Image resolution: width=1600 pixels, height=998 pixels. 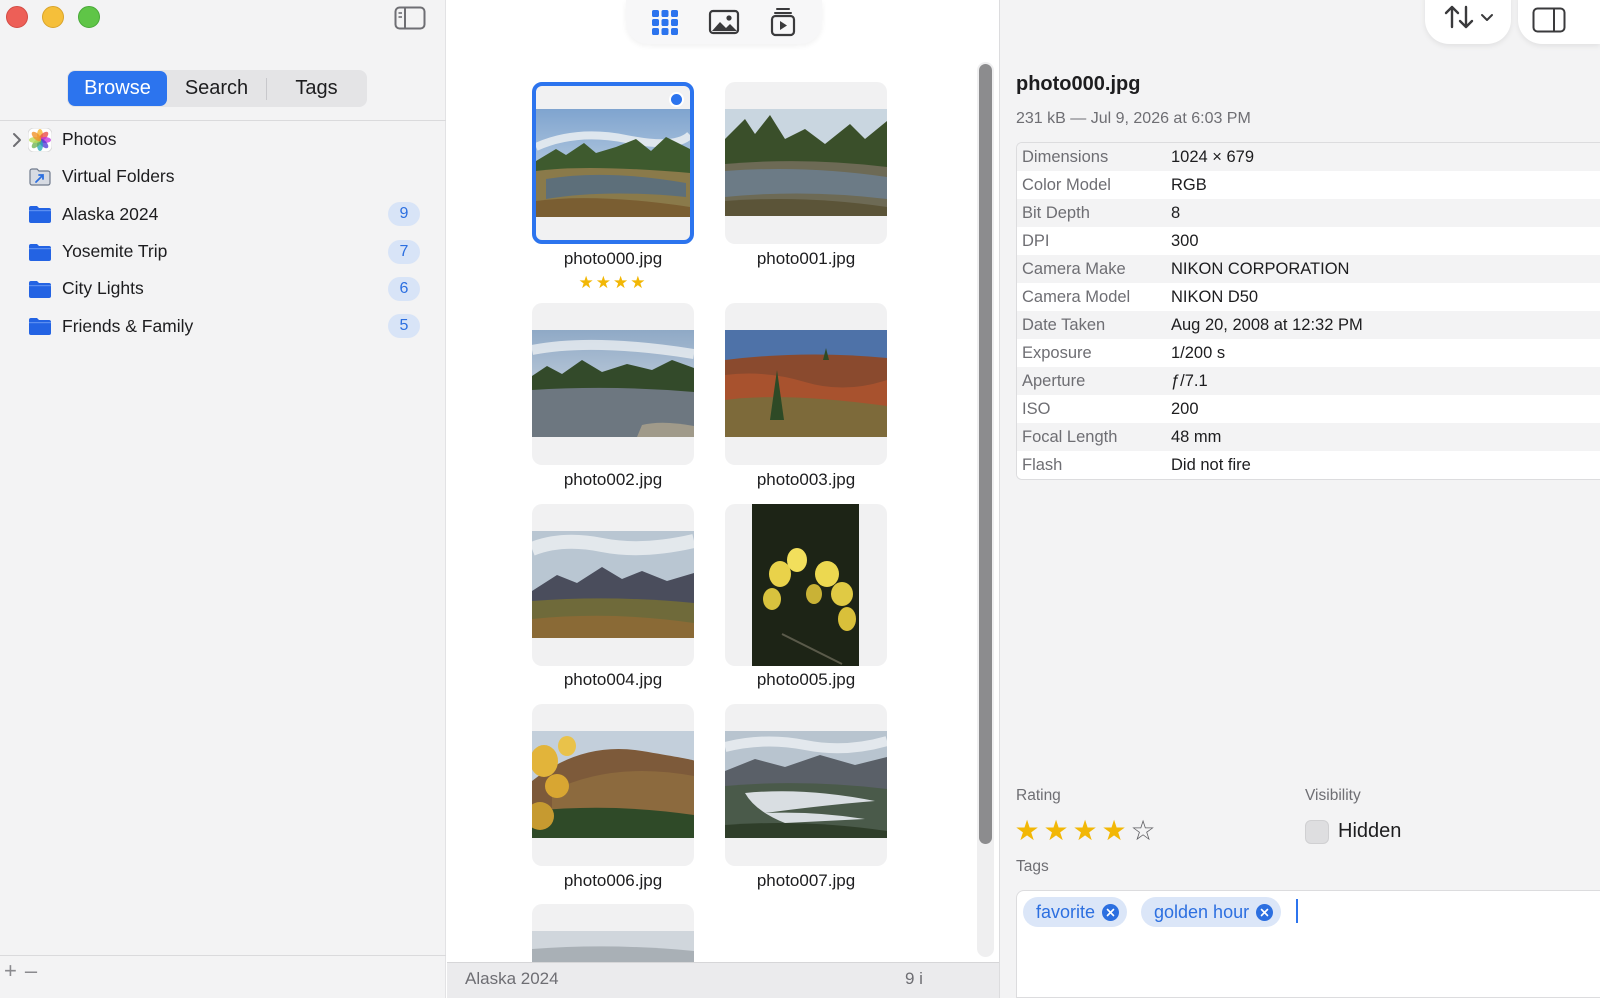 What do you see at coordinates (223, 325) in the screenshot?
I see `sidebar-item-friends-family: Friends & Family 5` at bounding box center [223, 325].